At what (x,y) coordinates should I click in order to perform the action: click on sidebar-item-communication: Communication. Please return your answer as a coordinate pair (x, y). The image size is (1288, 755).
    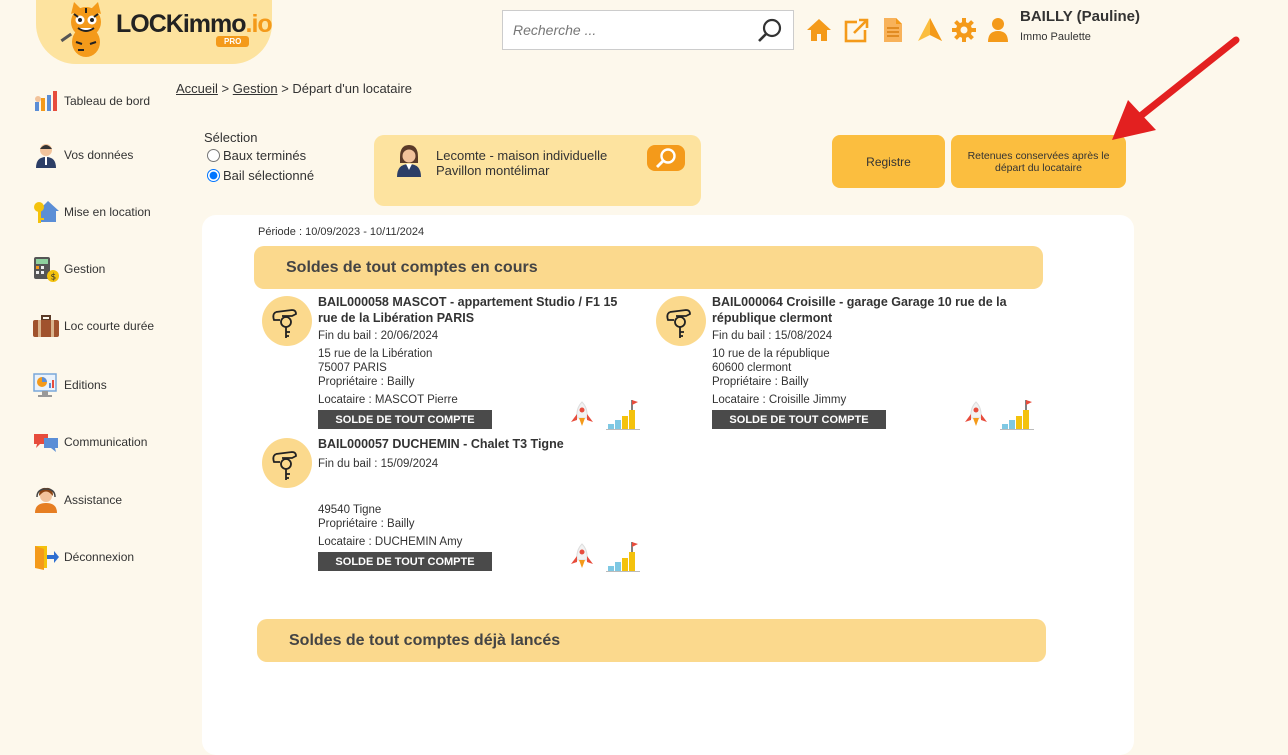
    Looking at the image, I should click on (89, 442).